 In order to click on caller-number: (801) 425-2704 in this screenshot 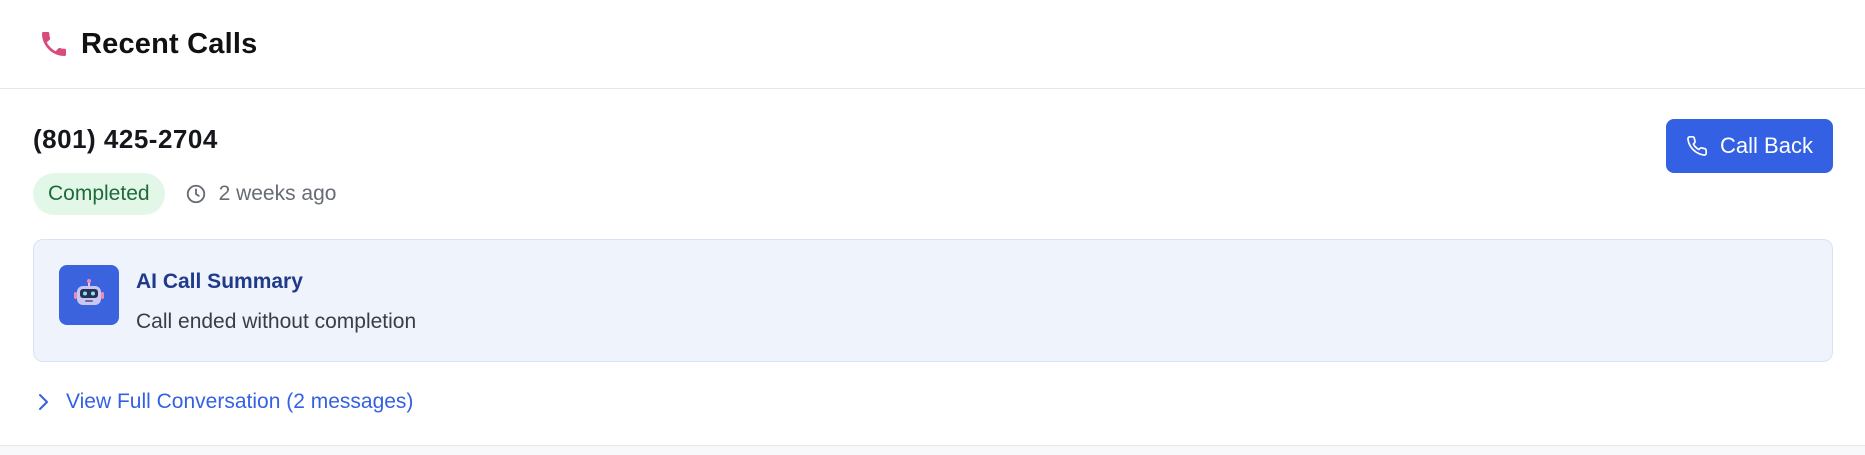, I will do `click(125, 139)`.